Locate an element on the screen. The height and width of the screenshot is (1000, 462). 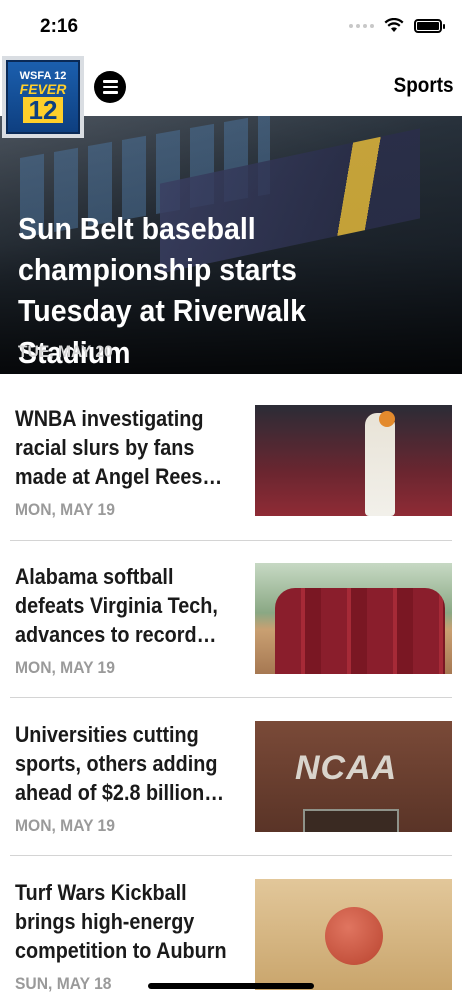
logo-badge: WSFA 12 FEVER 12 is located at coordinates (43, 97).